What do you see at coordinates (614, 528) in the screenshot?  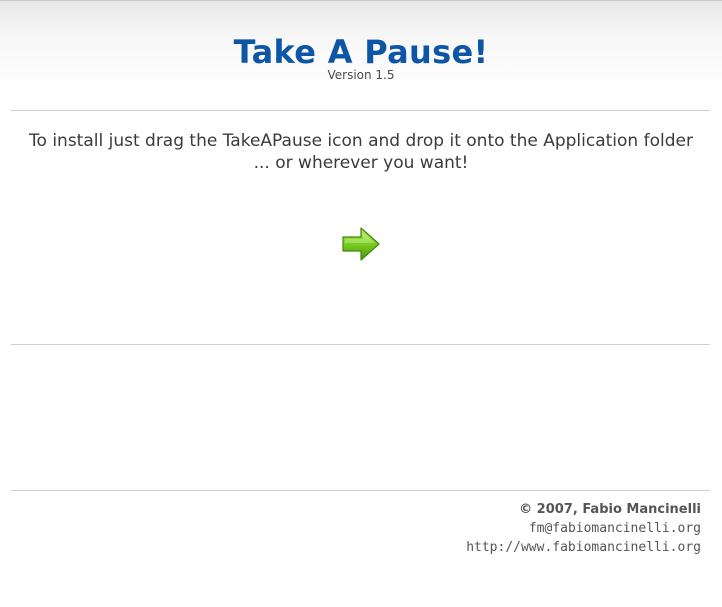 I see `author-email: fm@fabiomancinelli.org` at bounding box center [614, 528].